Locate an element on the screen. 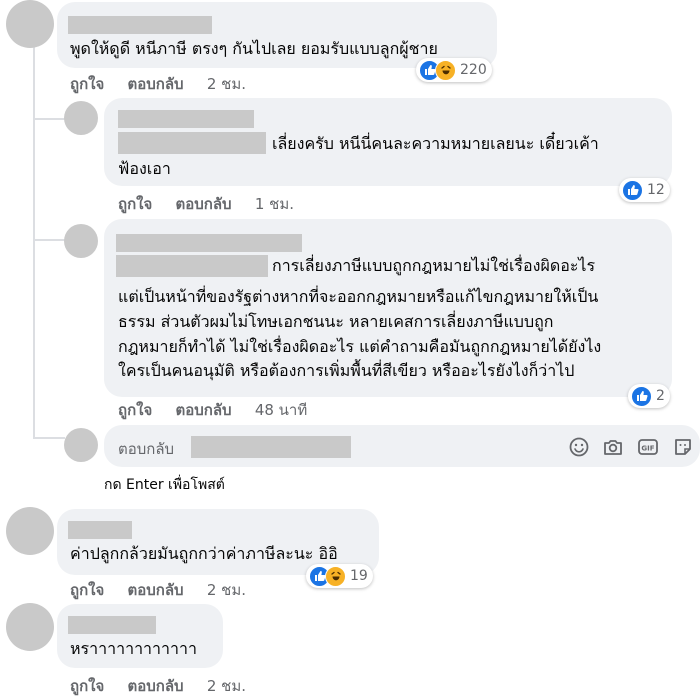  reaction-count: 19 is located at coordinates (359, 576).